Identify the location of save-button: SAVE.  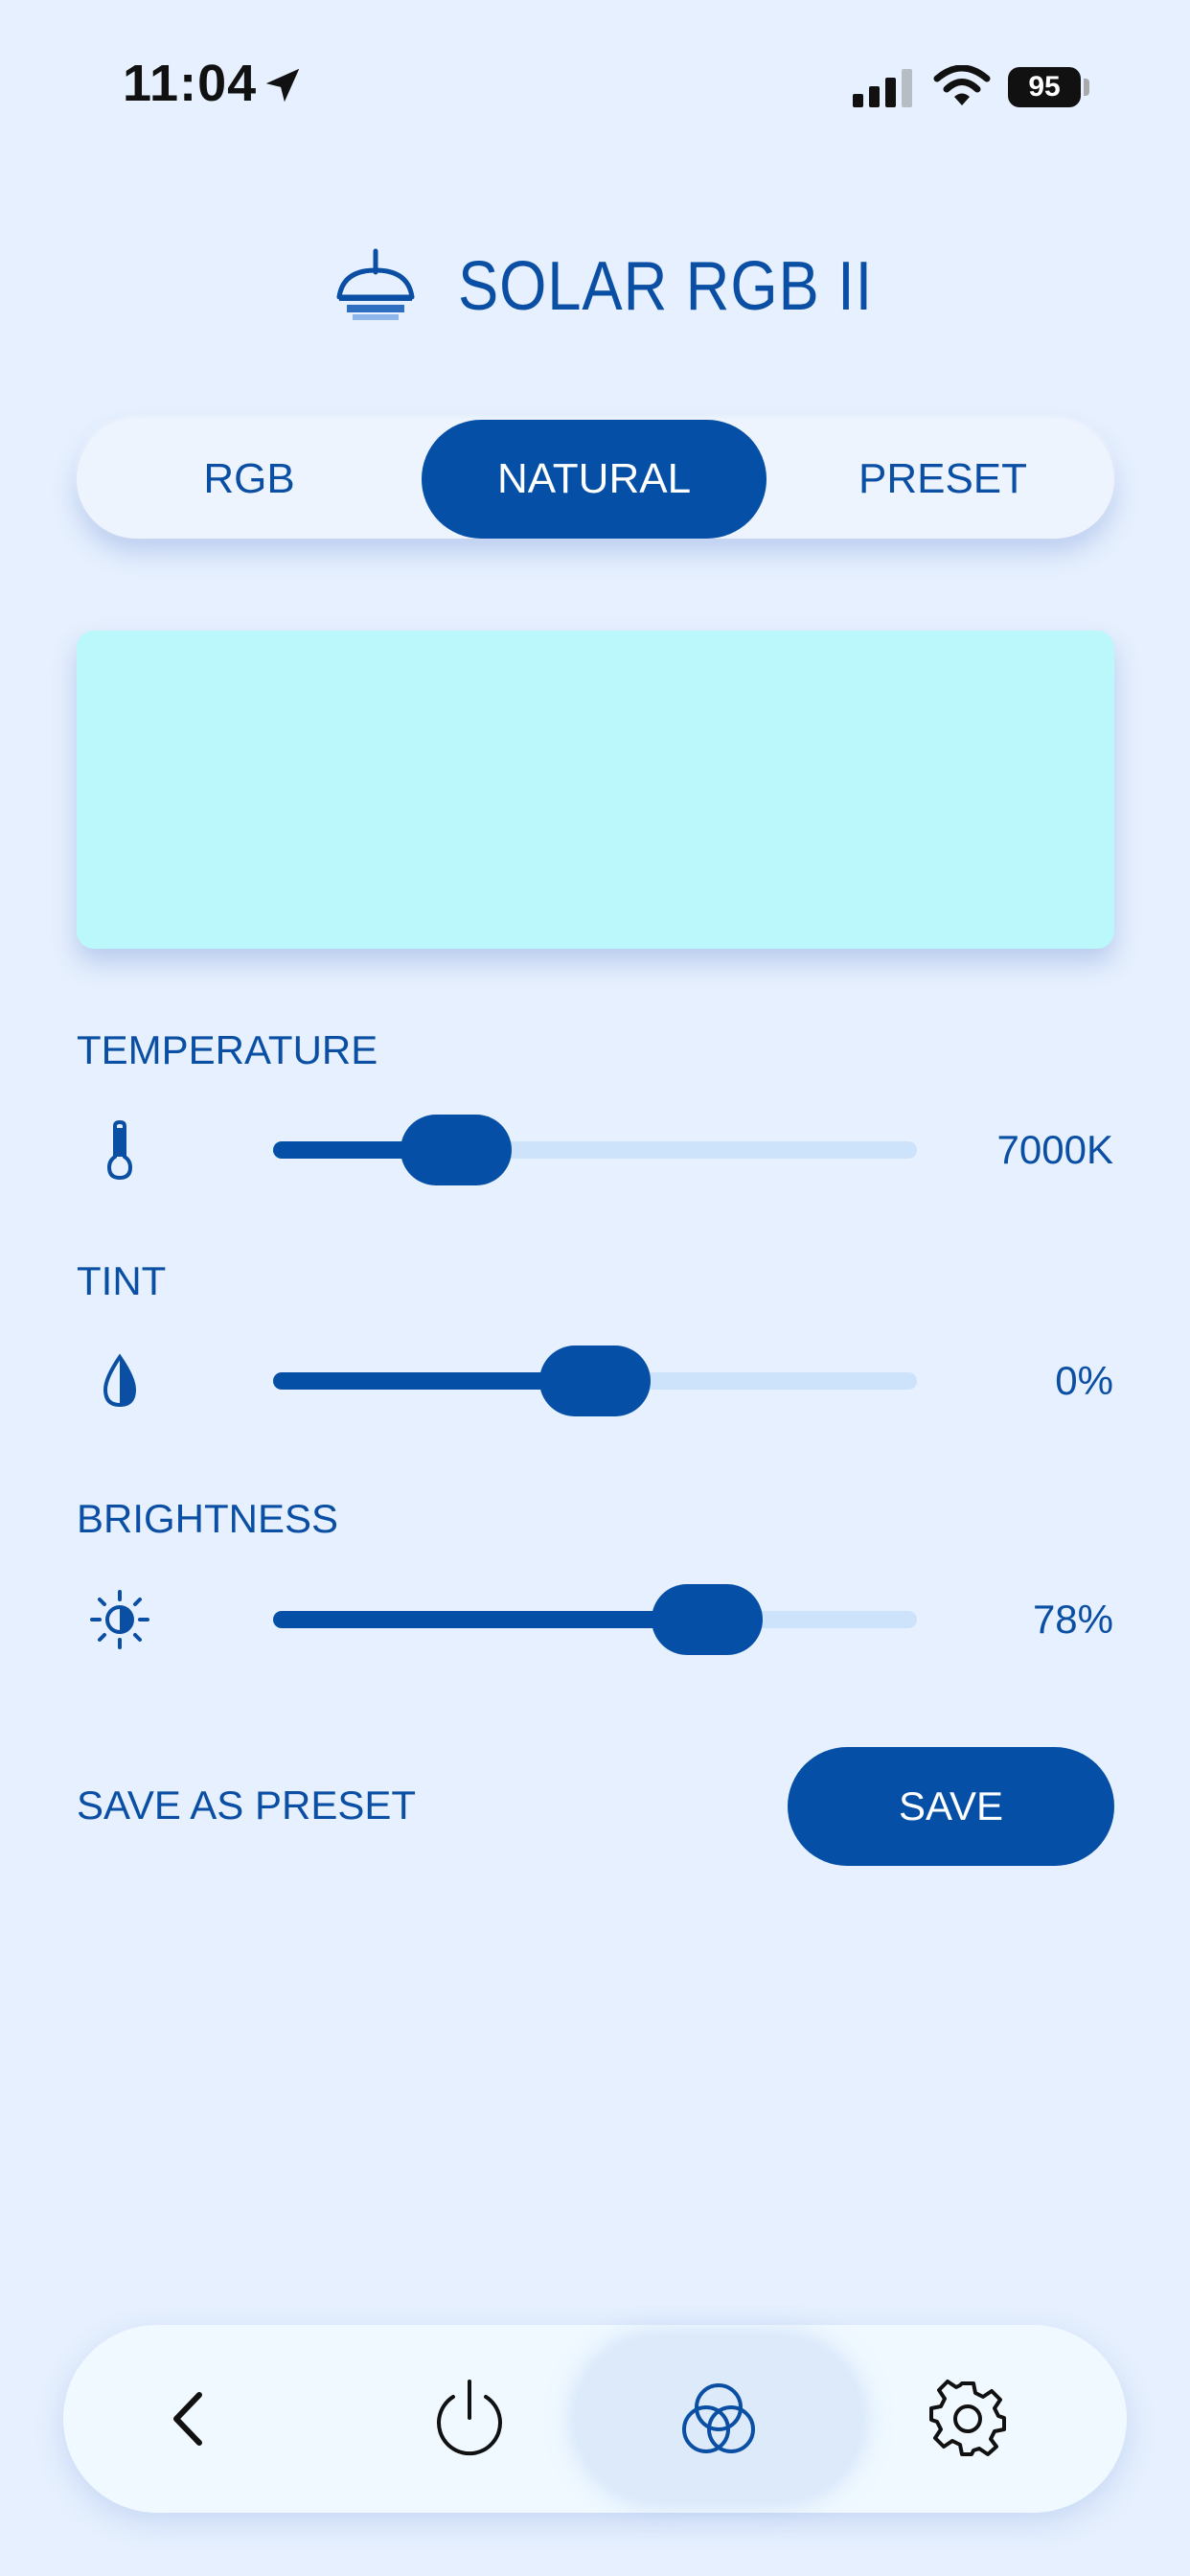
(951, 1806).